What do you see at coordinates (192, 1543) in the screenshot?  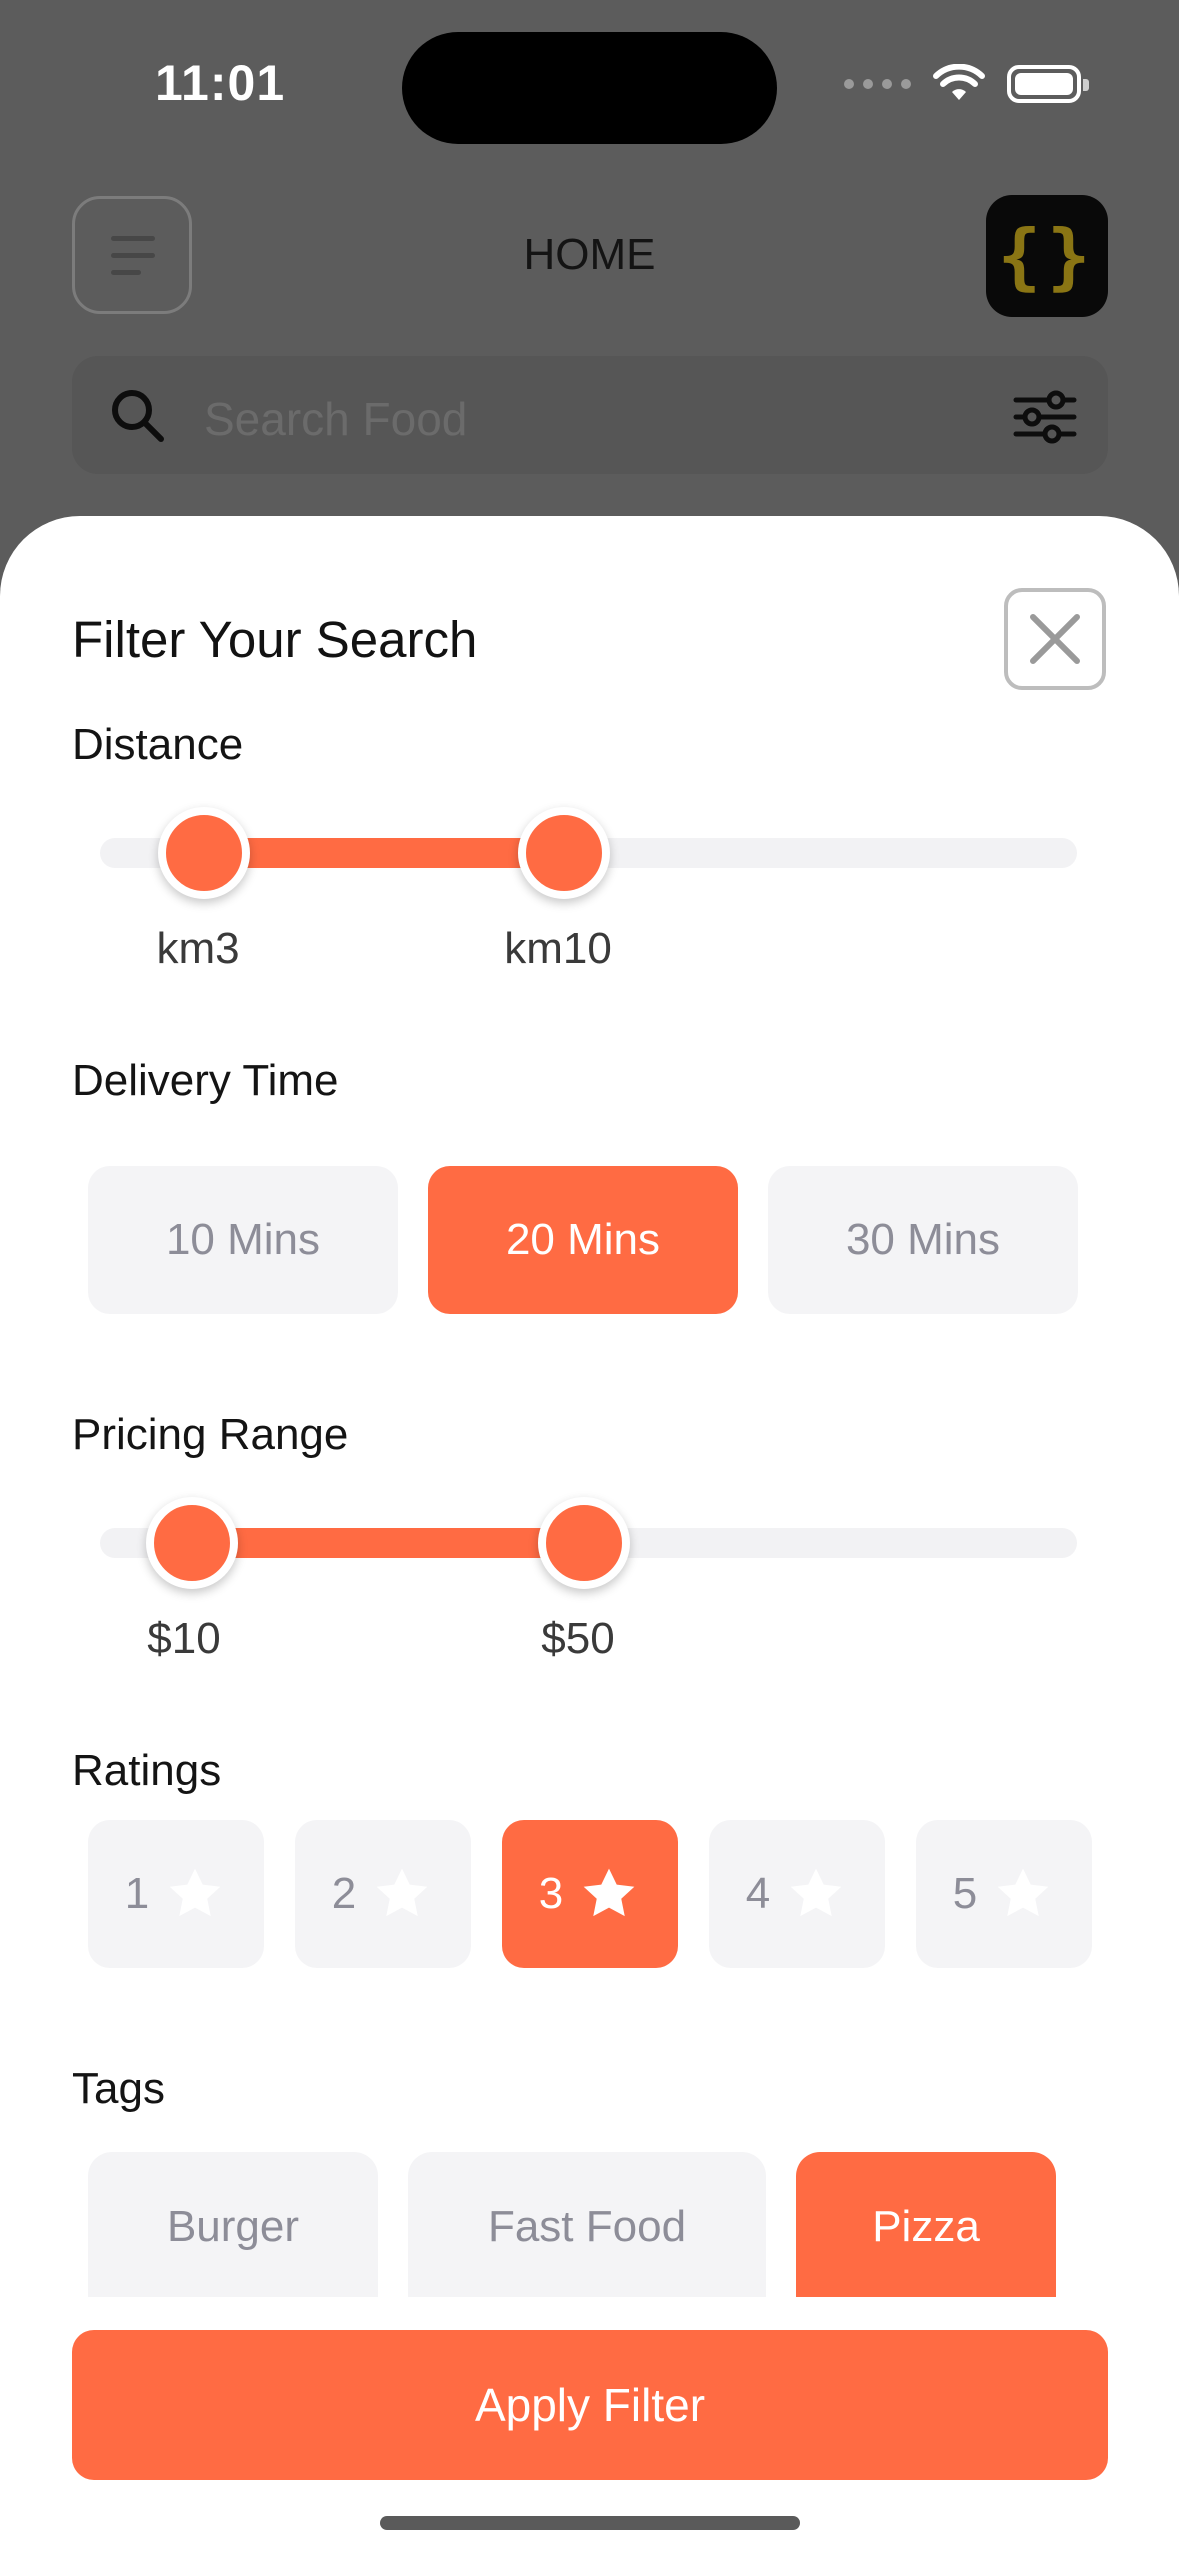 I see `pricing-min-handle` at bounding box center [192, 1543].